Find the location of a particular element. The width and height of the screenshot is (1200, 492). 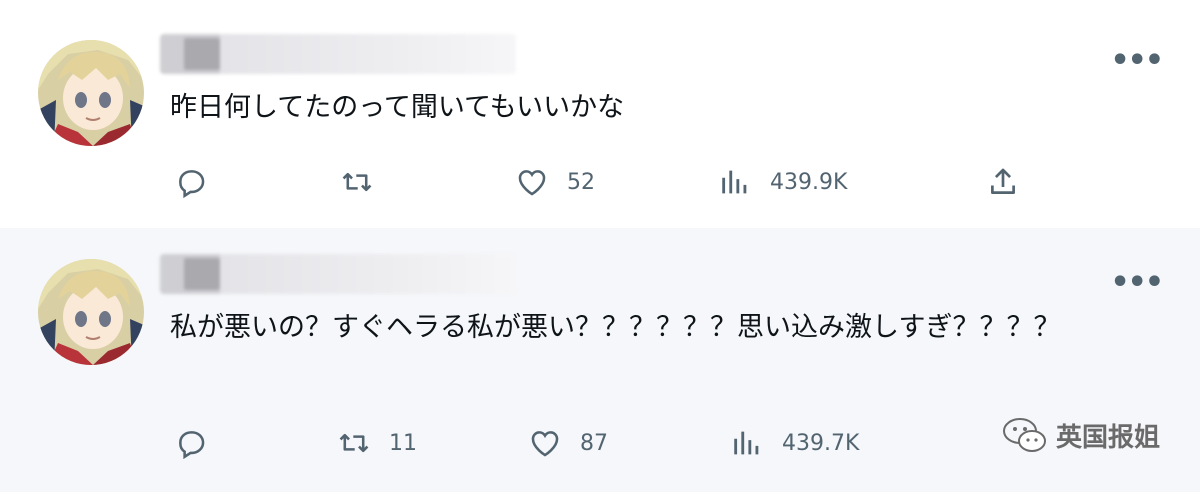

retweet-button is located at coordinates (366, 182).